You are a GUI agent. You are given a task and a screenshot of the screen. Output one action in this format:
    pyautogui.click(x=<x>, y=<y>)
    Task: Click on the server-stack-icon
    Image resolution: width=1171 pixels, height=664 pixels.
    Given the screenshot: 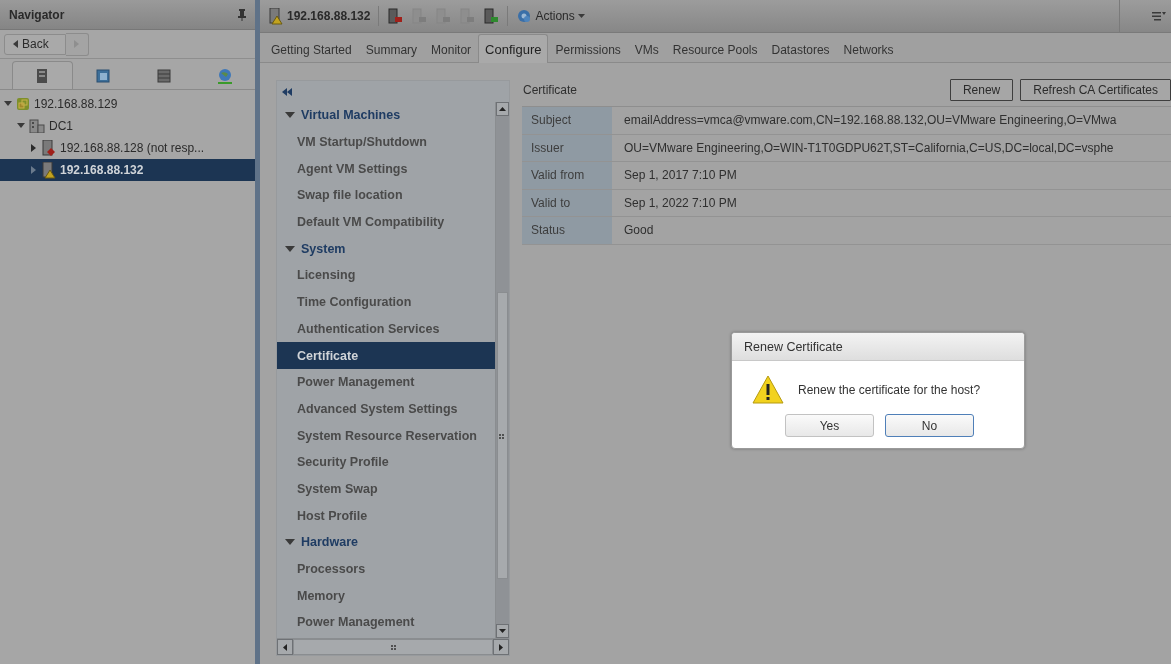 What is the action you would take?
    pyautogui.click(x=42, y=75)
    